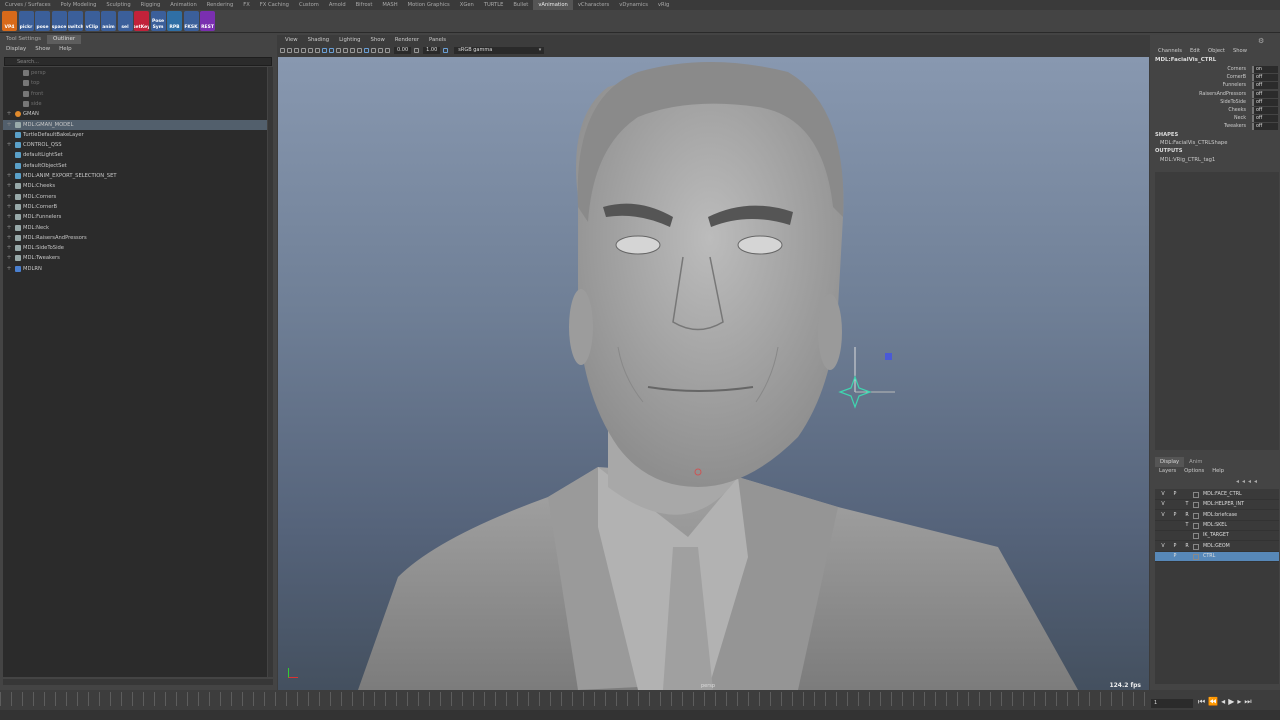 The height and width of the screenshot is (720, 1280). Describe the element at coordinates (593, 5) in the screenshot. I see `shelf-tab-vcharacters: vCharacters` at that location.